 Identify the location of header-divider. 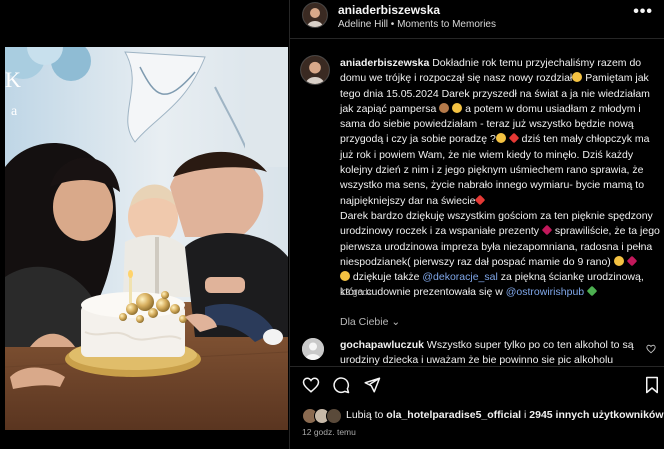
(477, 38).